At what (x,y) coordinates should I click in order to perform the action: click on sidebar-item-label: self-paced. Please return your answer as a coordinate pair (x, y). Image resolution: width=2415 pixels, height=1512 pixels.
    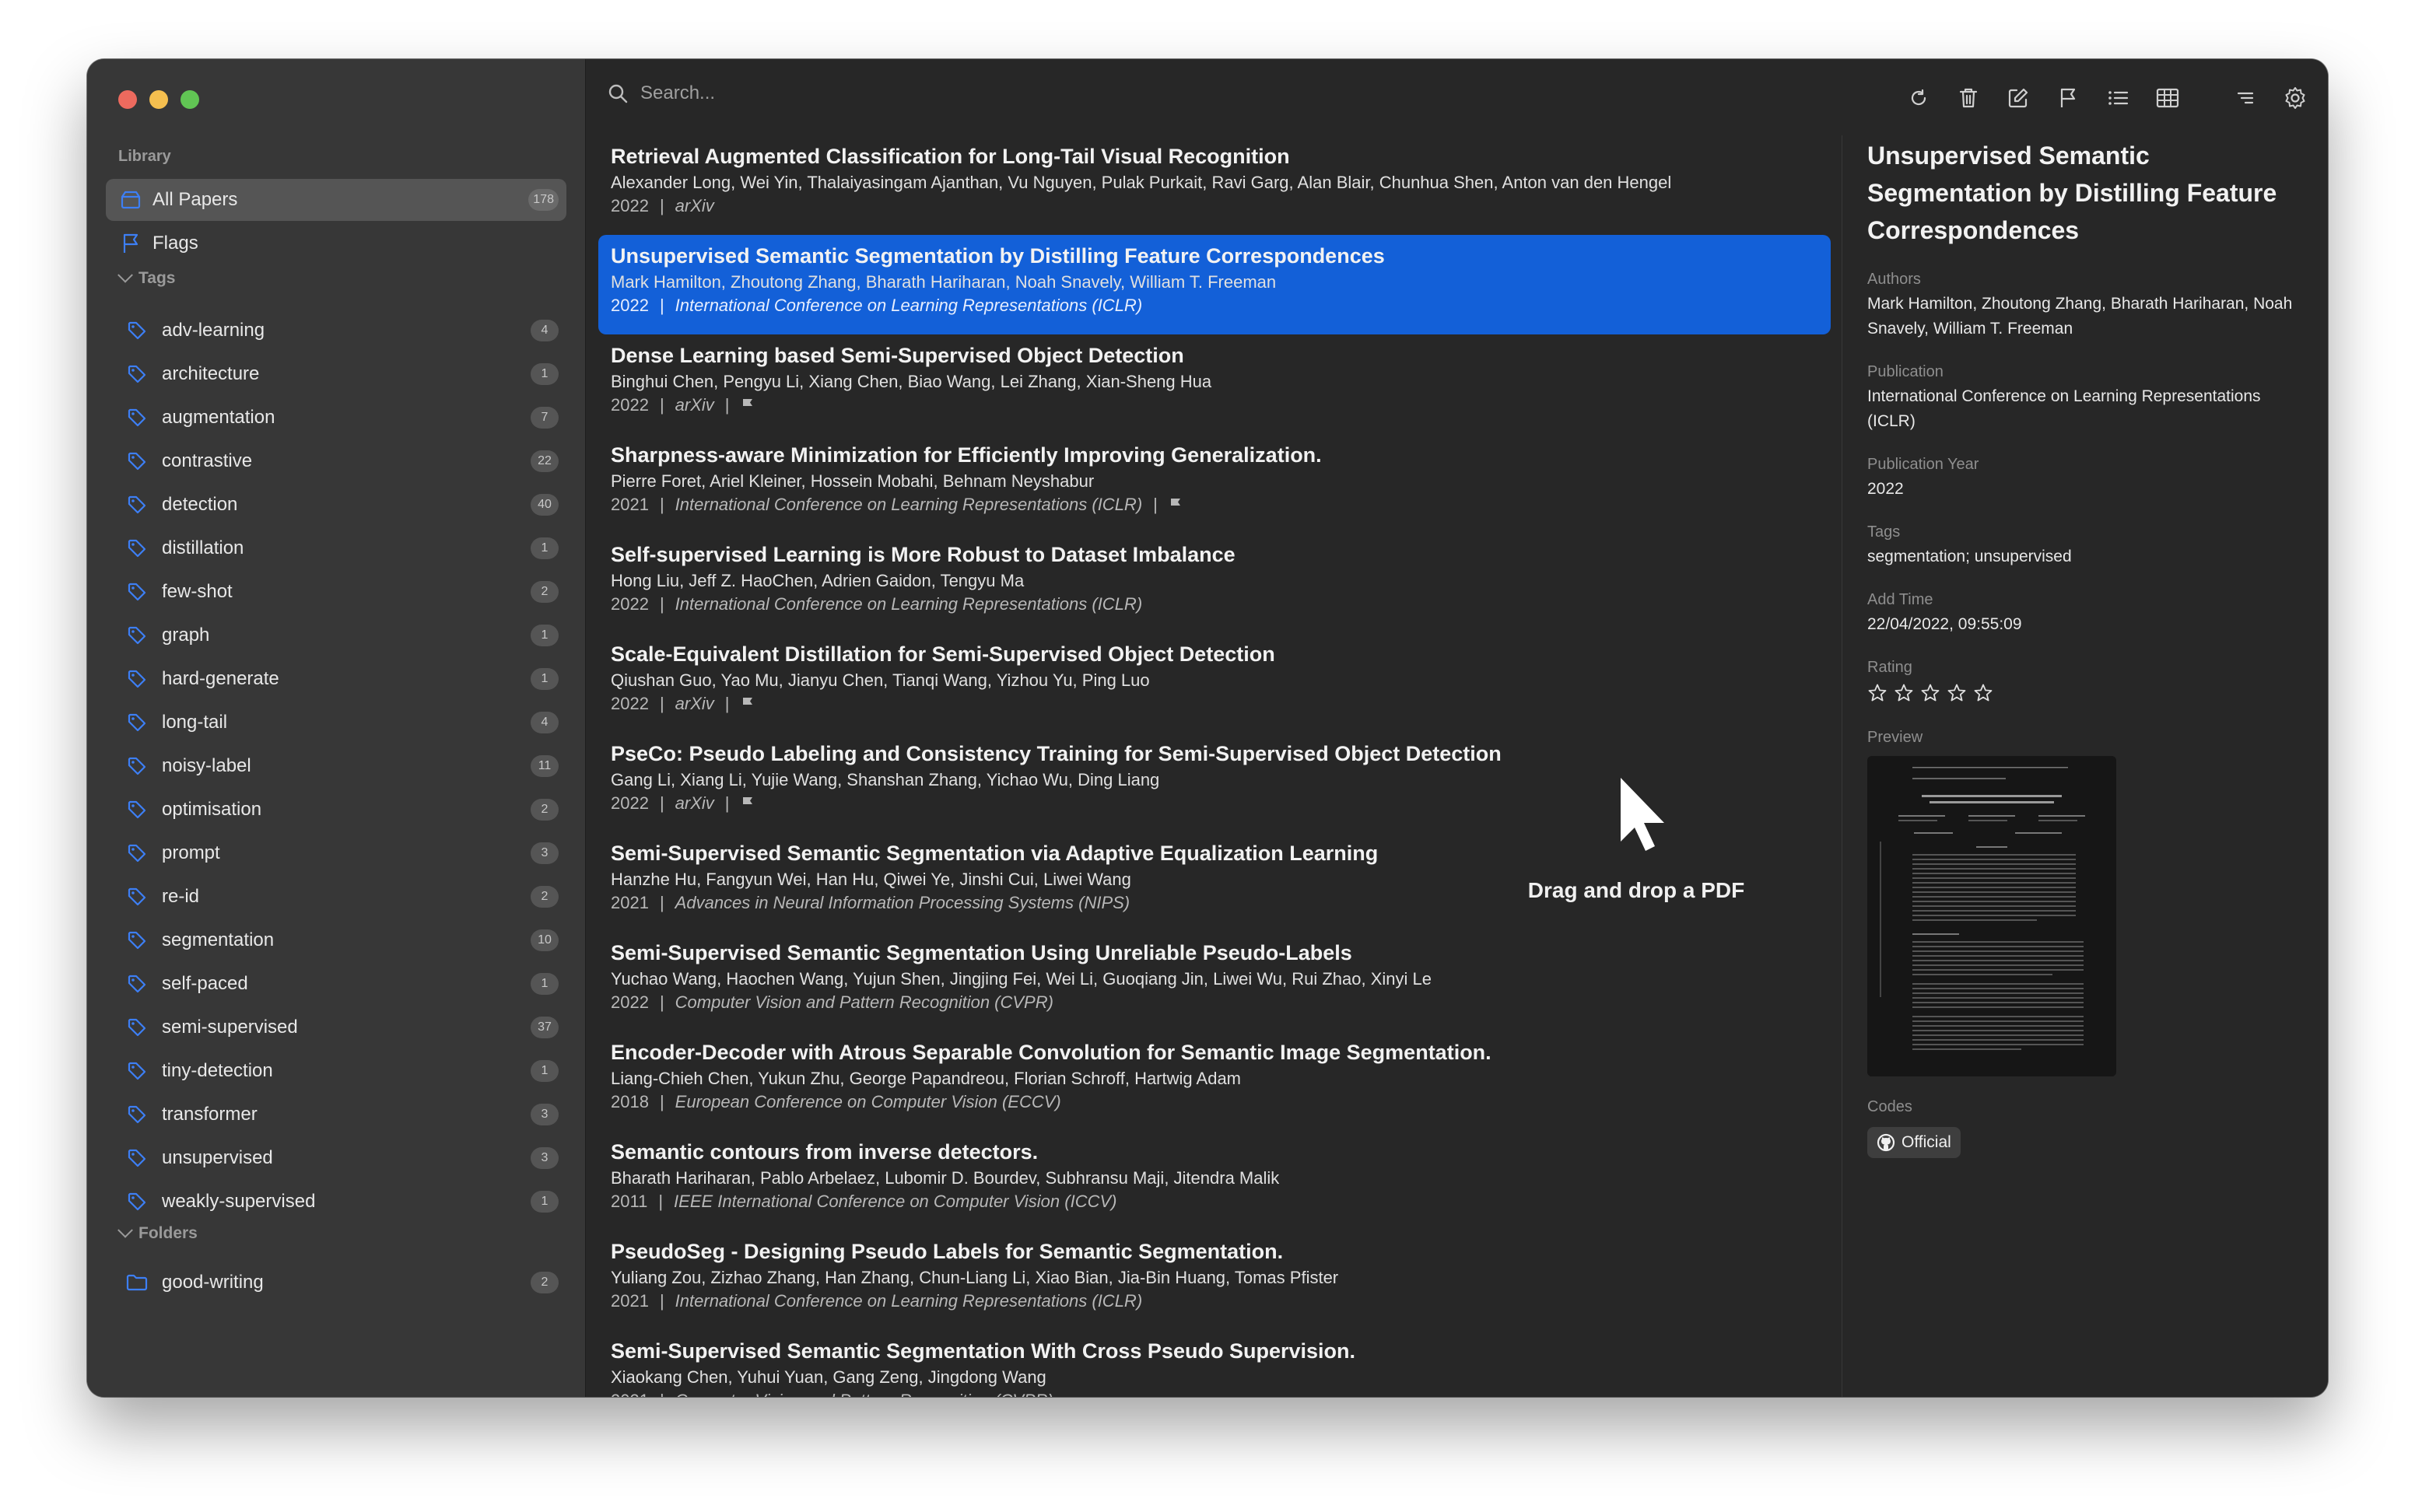
    Looking at the image, I should click on (205, 983).